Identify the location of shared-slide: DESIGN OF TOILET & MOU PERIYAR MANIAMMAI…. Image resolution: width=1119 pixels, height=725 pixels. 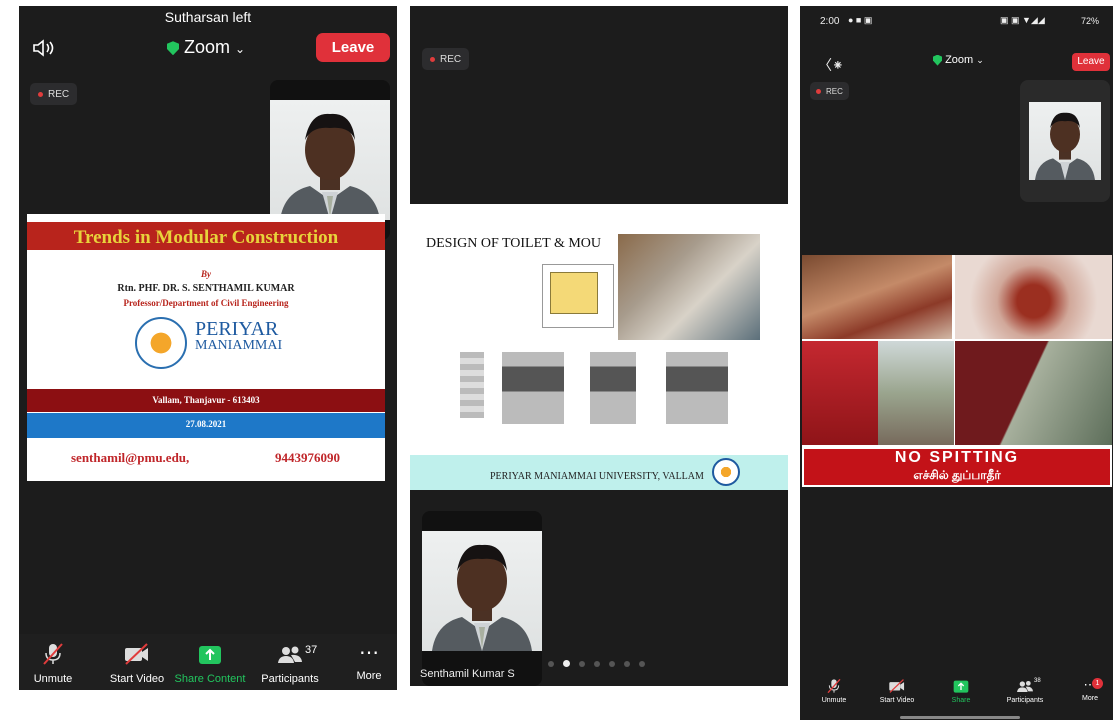
(599, 347).